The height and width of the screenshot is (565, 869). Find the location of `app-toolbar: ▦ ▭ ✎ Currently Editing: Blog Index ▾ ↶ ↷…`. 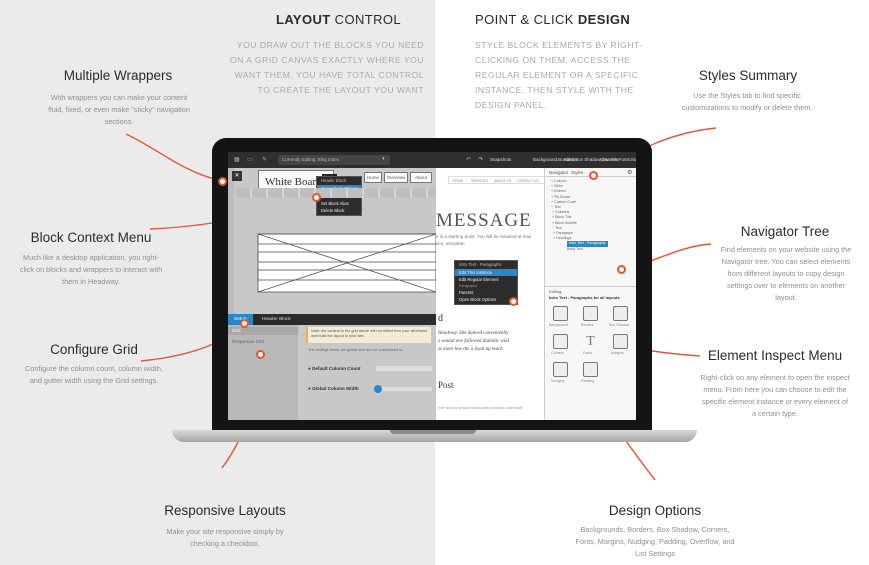

app-toolbar: ▦ ▭ ✎ Currently Editing: Blog Index ▾ ↶ ↷… is located at coordinates (432, 160).